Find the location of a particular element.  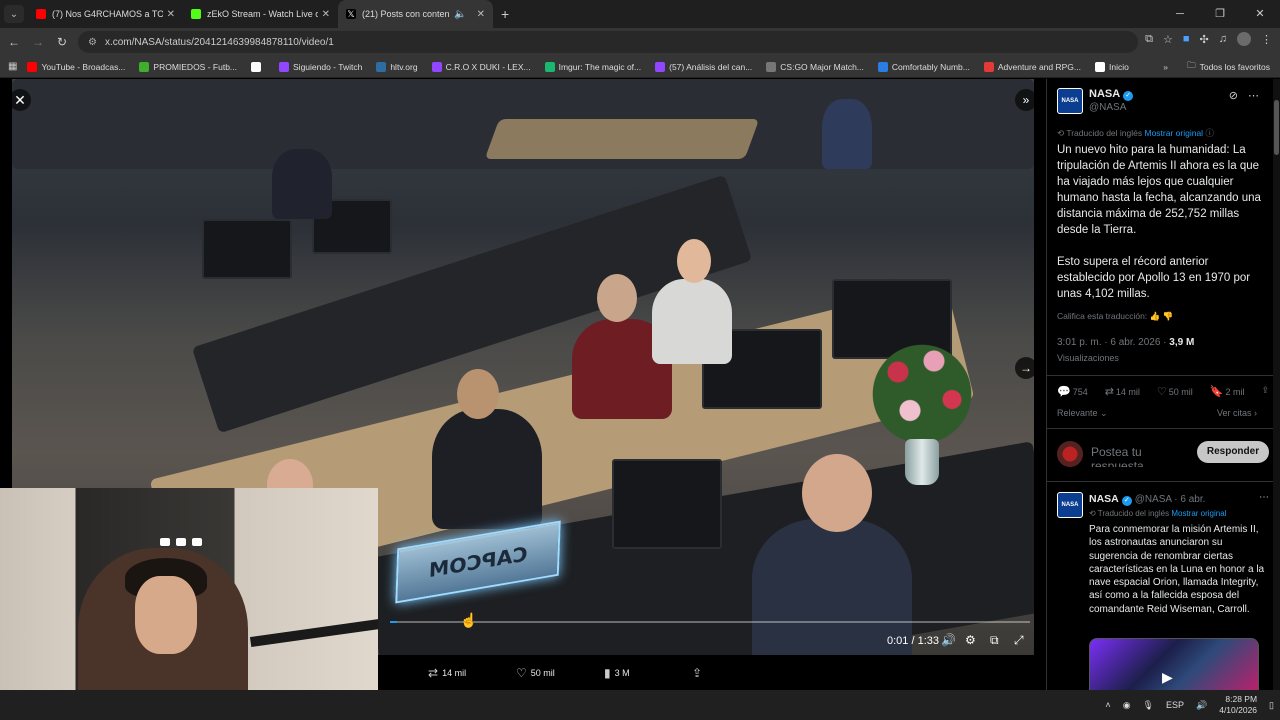

minimize-button: ─ is located at coordinates (1180, 14).